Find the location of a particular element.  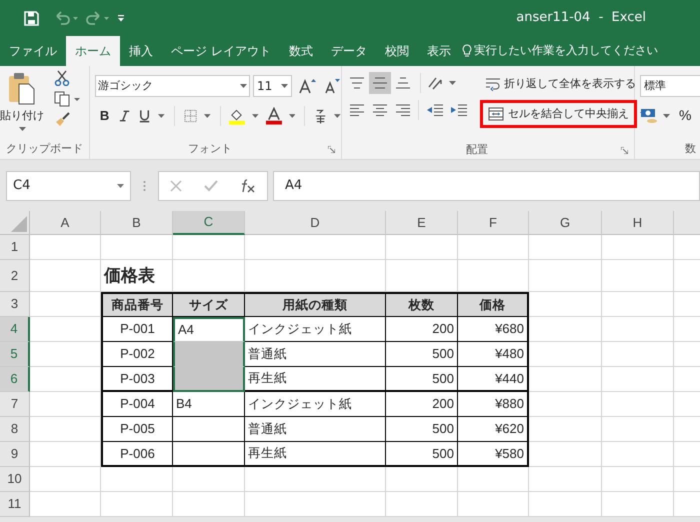

group-label: 配置 is located at coordinates (477, 150).